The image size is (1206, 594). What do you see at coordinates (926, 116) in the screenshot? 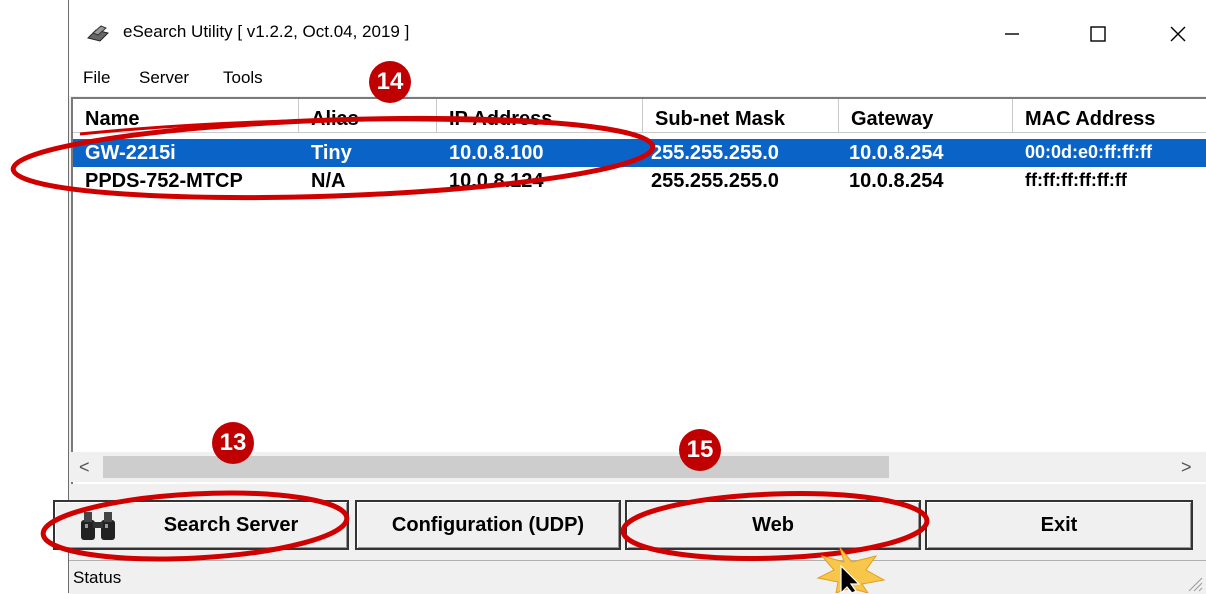
I see `column-gateway: Gateway` at bounding box center [926, 116].